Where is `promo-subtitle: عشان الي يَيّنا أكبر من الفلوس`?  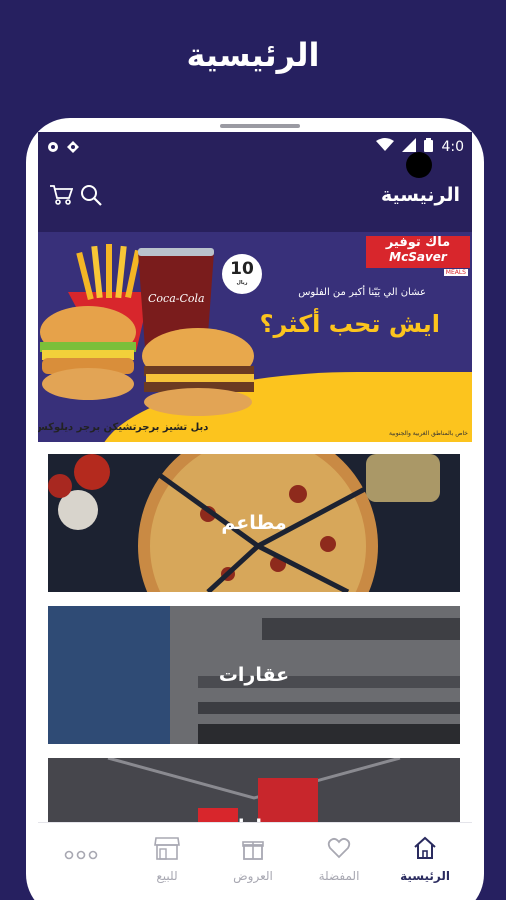
promo-subtitle: عشان الي يَيّنا أكبر من الفلوس is located at coordinates (362, 292).